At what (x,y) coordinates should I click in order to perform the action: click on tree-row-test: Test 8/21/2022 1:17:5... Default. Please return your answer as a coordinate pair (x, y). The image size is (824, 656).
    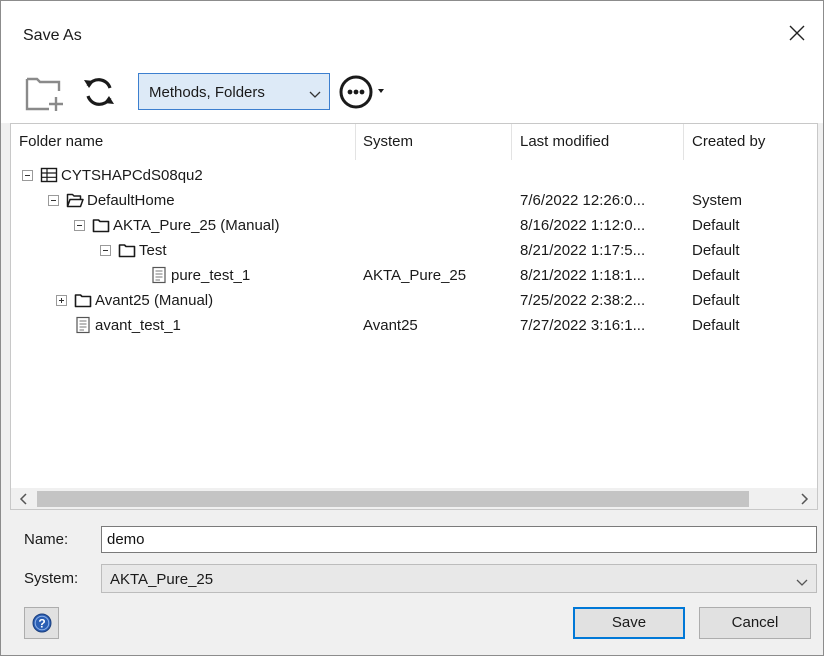
    Looking at the image, I should click on (414, 250).